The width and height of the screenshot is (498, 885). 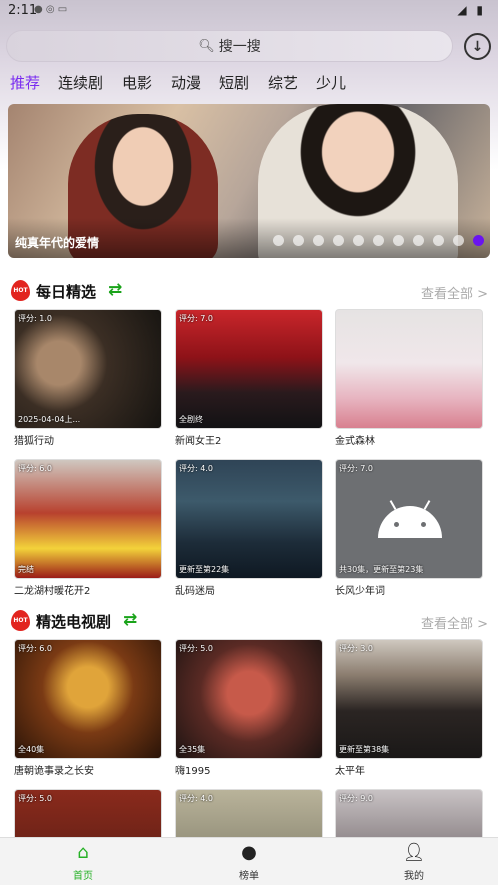 I want to click on rating-badge: 评分: 9.0, so click(x=356, y=798).